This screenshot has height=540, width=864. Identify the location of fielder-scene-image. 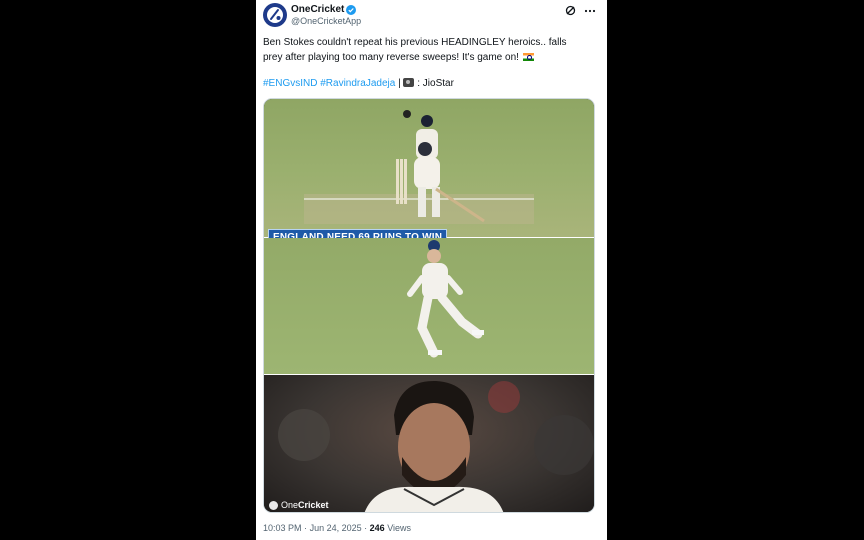
(445, 299).